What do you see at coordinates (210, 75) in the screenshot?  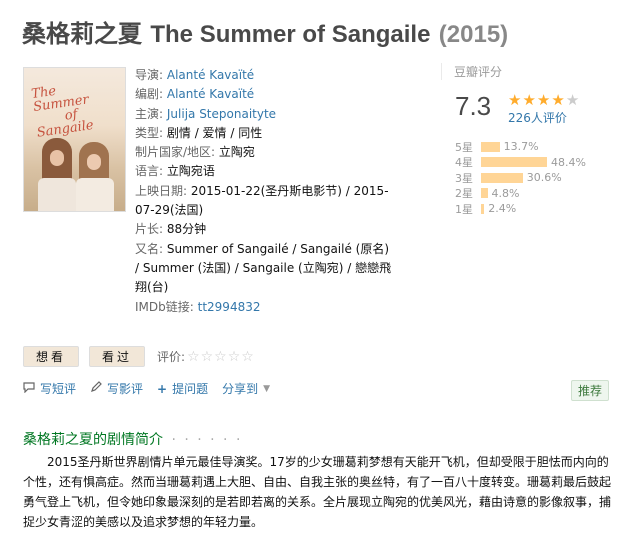 I see `director-link: Alanté Kavaïté` at bounding box center [210, 75].